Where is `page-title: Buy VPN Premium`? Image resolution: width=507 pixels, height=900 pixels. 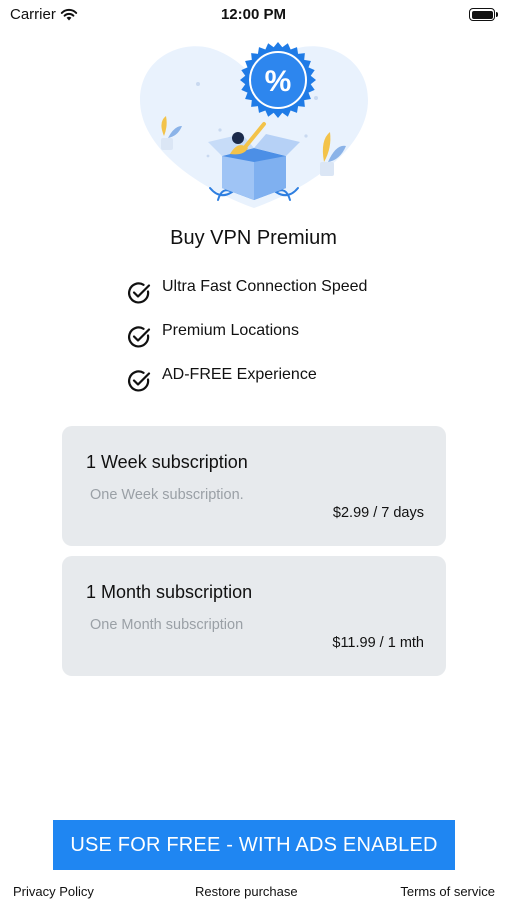
page-title: Buy VPN Premium is located at coordinates (253, 238).